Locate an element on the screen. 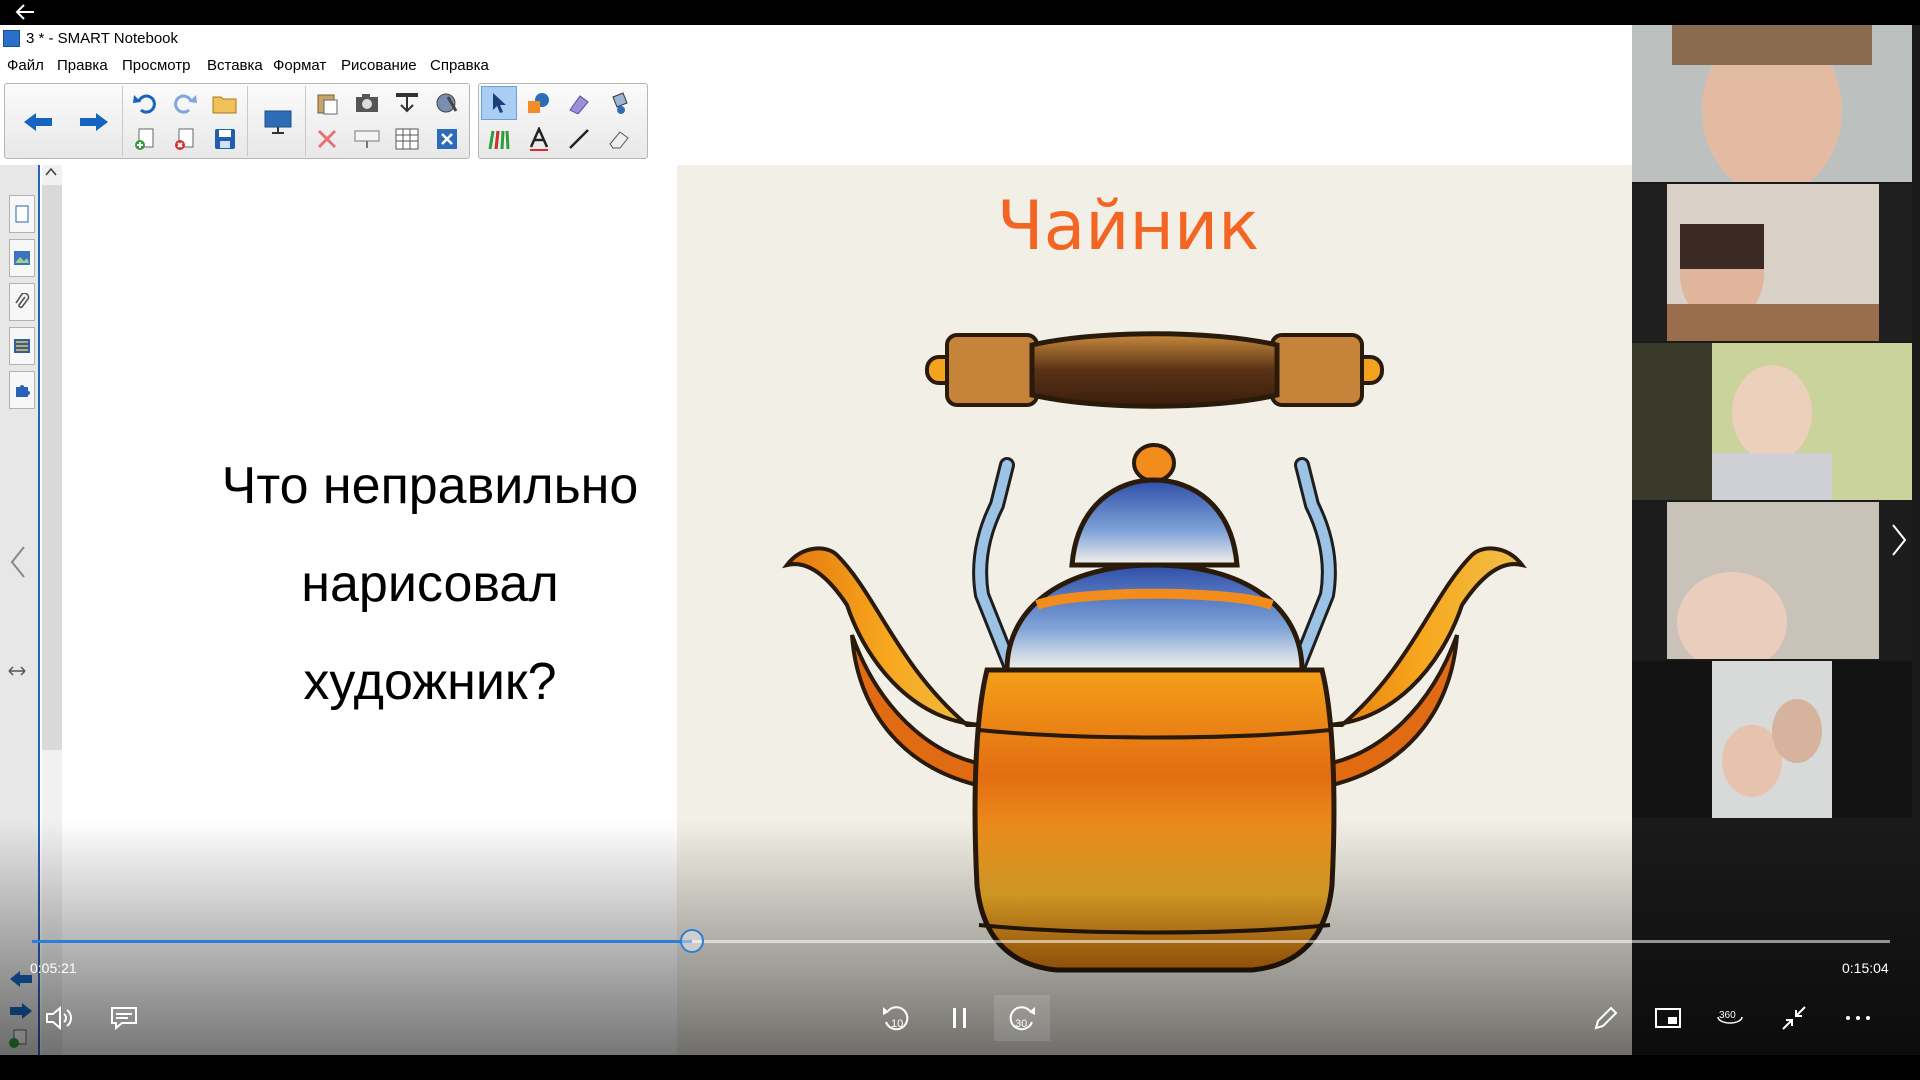 The image size is (1920, 1080). mini-view-icon is located at coordinates (1668, 1018).